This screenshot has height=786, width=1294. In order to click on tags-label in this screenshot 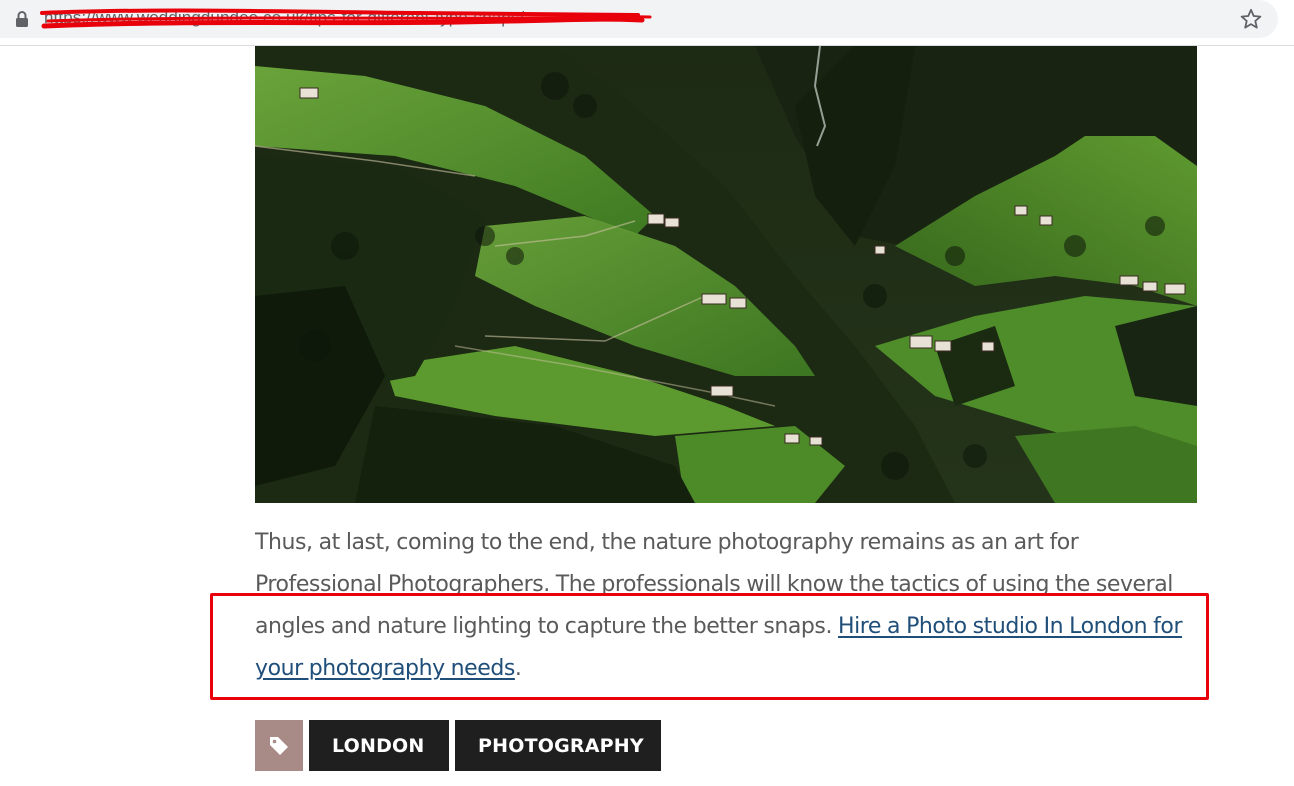, I will do `click(279, 745)`.